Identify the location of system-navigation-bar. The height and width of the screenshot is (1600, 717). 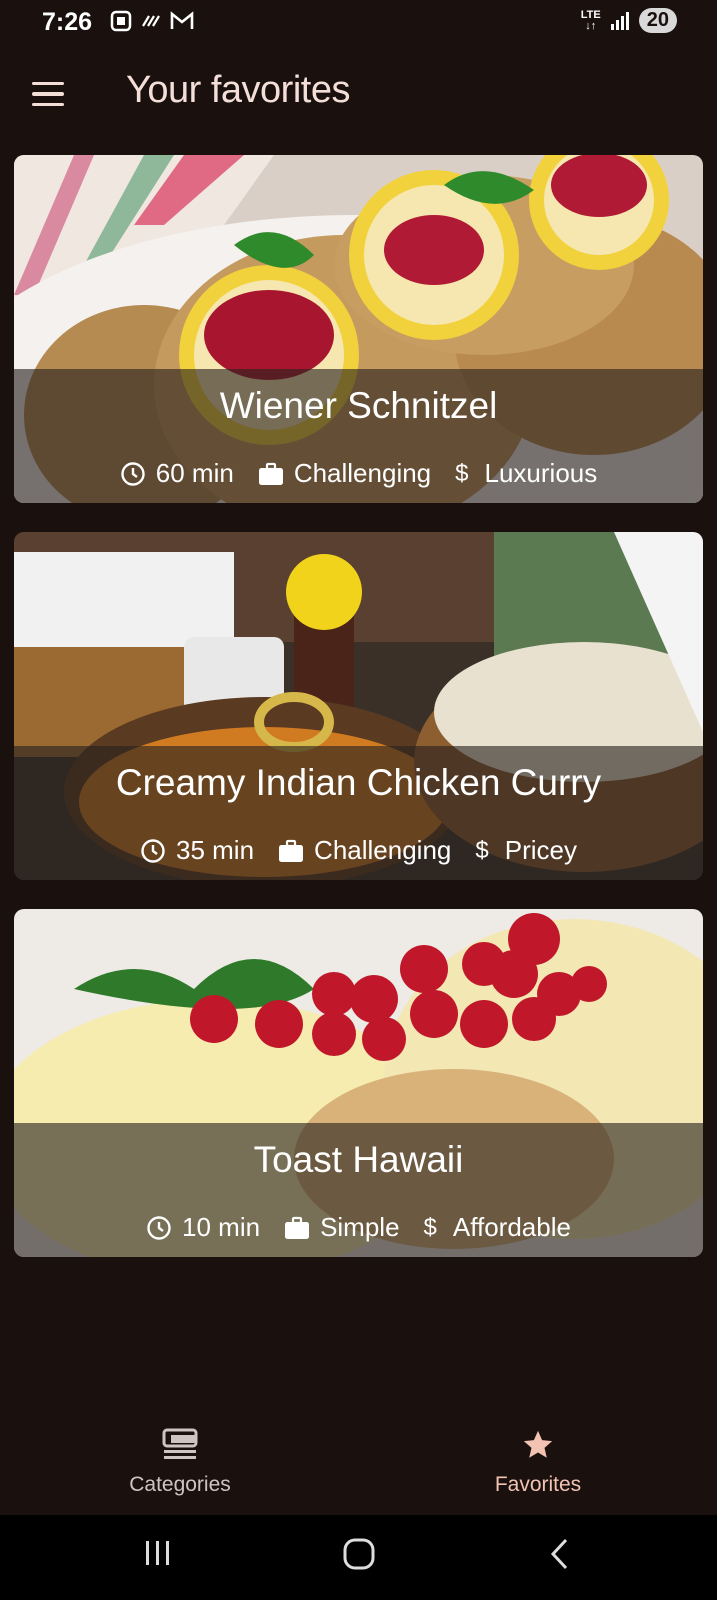
(358, 1557).